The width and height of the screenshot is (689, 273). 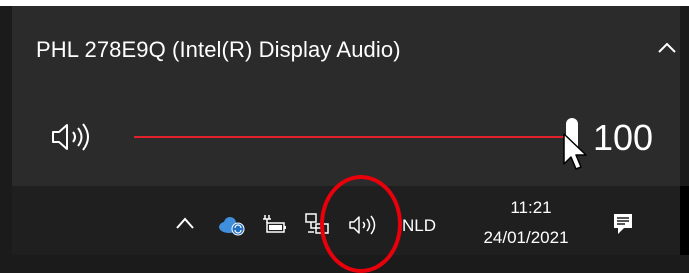 I want to click on audio-device-name: PHL 278E9Q (Intel(R) Display Audio), so click(x=218, y=50).